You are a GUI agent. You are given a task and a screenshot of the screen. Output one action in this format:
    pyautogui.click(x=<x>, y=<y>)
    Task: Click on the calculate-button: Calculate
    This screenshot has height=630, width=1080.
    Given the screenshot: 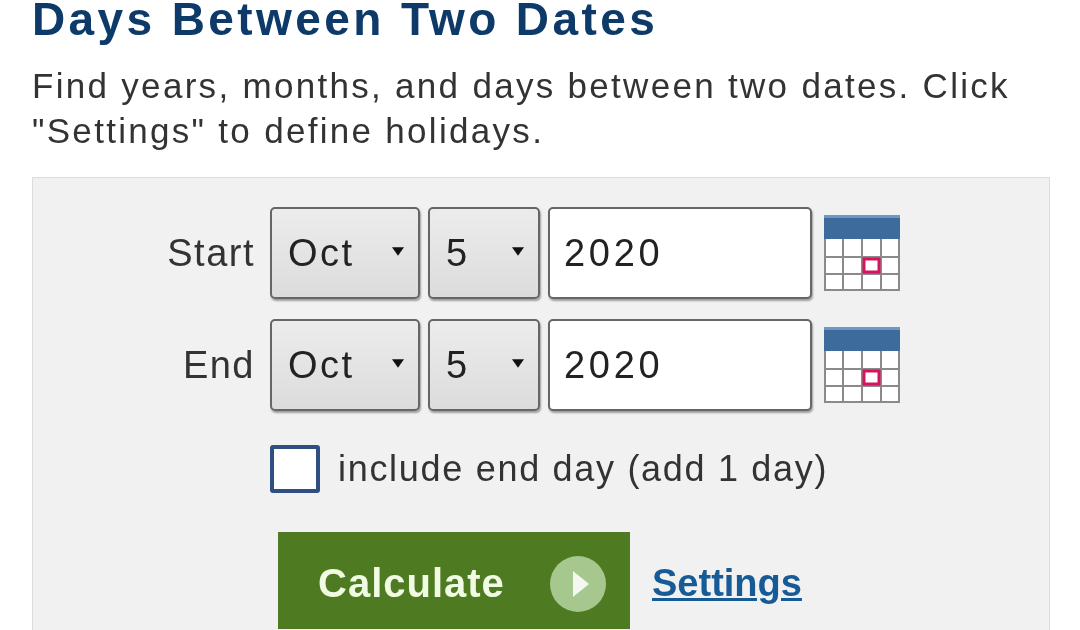 What is the action you would take?
    pyautogui.click(x=454, y=580)
    